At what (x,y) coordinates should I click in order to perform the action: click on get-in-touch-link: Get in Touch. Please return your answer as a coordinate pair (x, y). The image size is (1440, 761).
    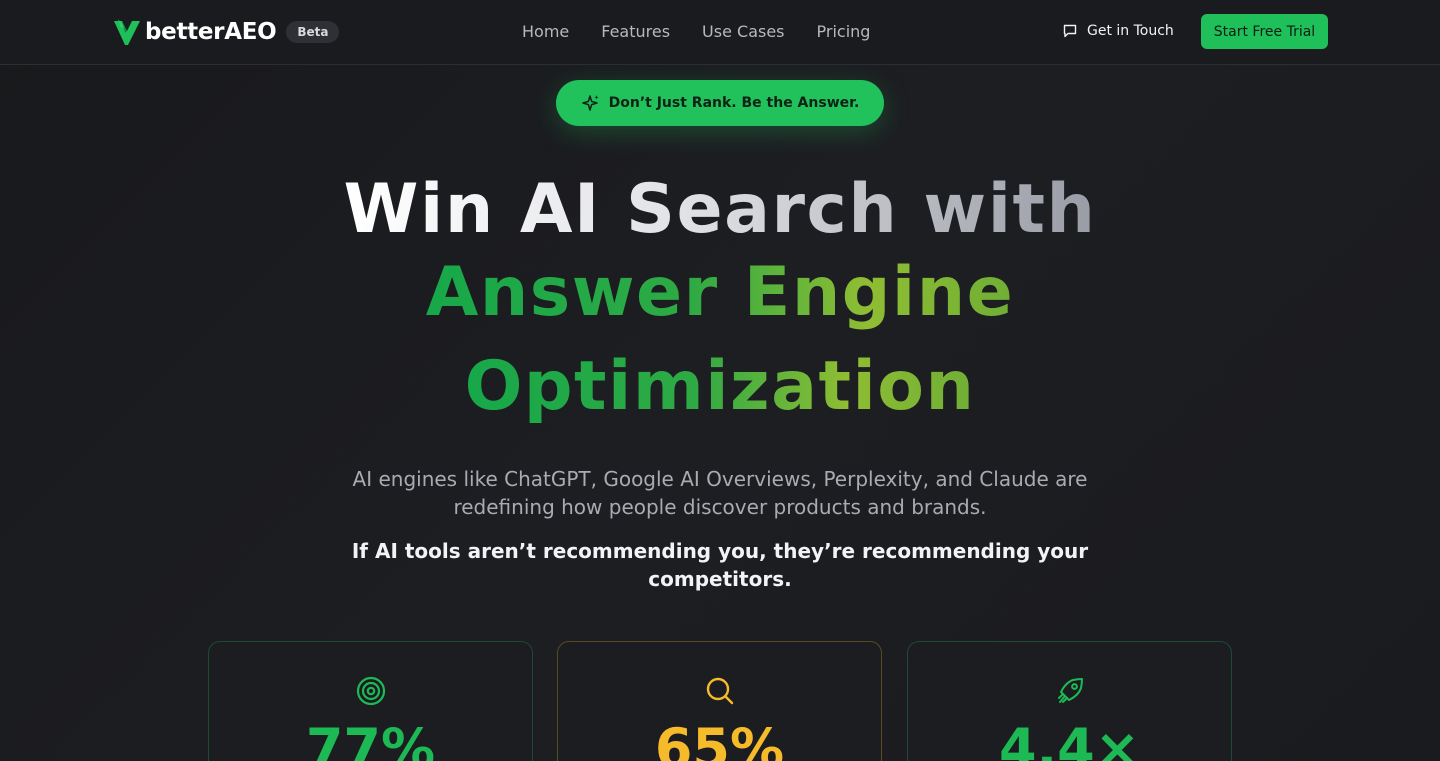
    Looking at the image, I should click on (1118, 31).